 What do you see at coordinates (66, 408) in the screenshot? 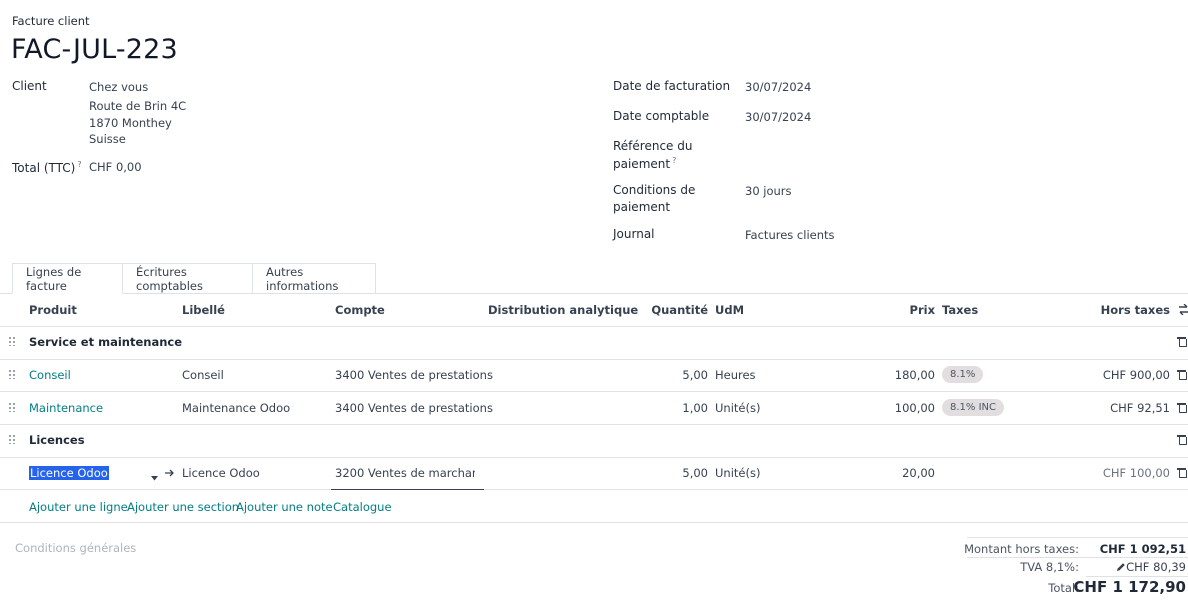
I see `line-product: Maintenance` at bounding box center [66, 408].